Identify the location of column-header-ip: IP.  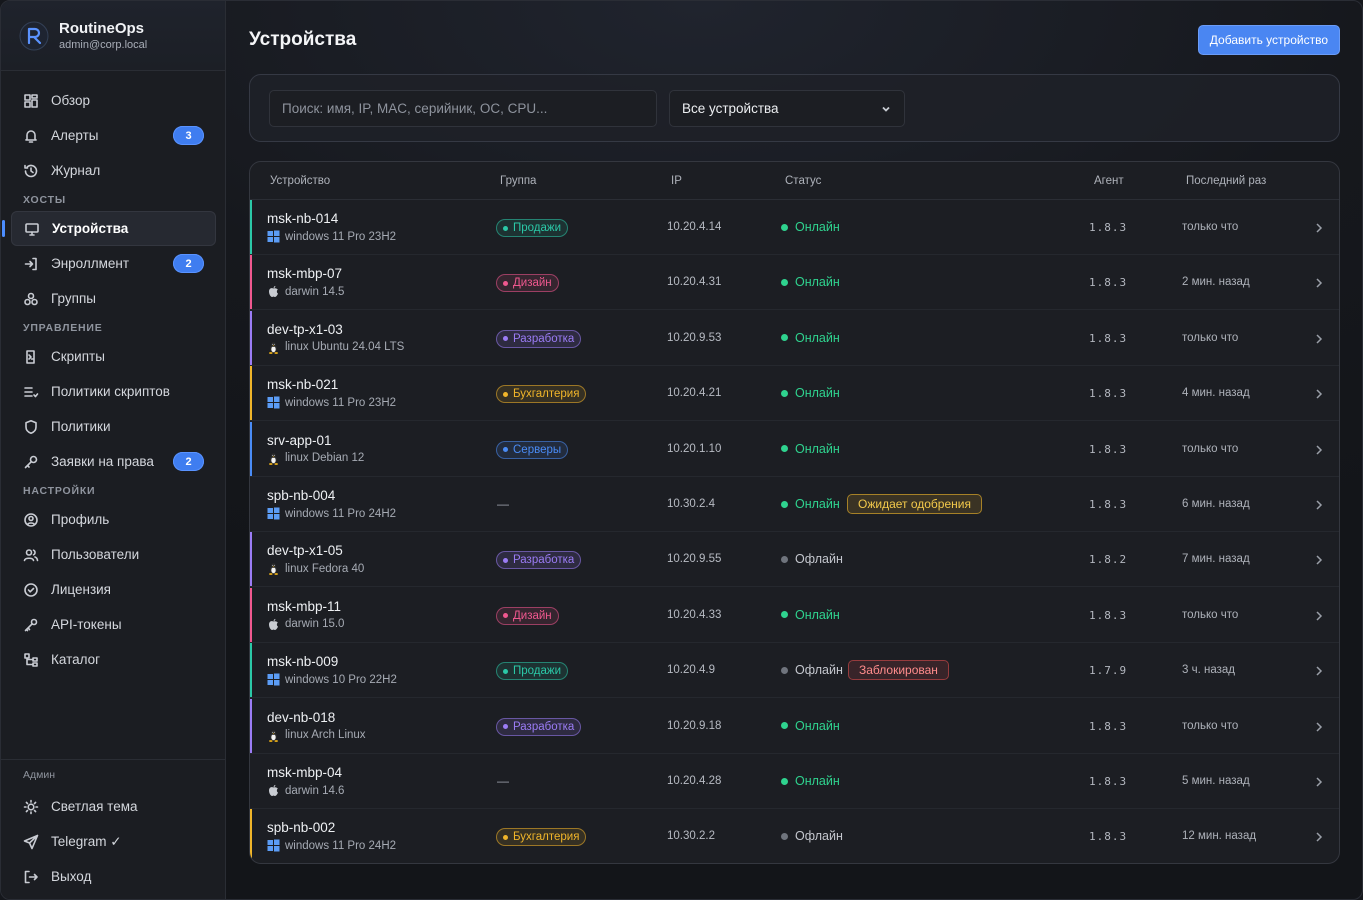
(676, 181).